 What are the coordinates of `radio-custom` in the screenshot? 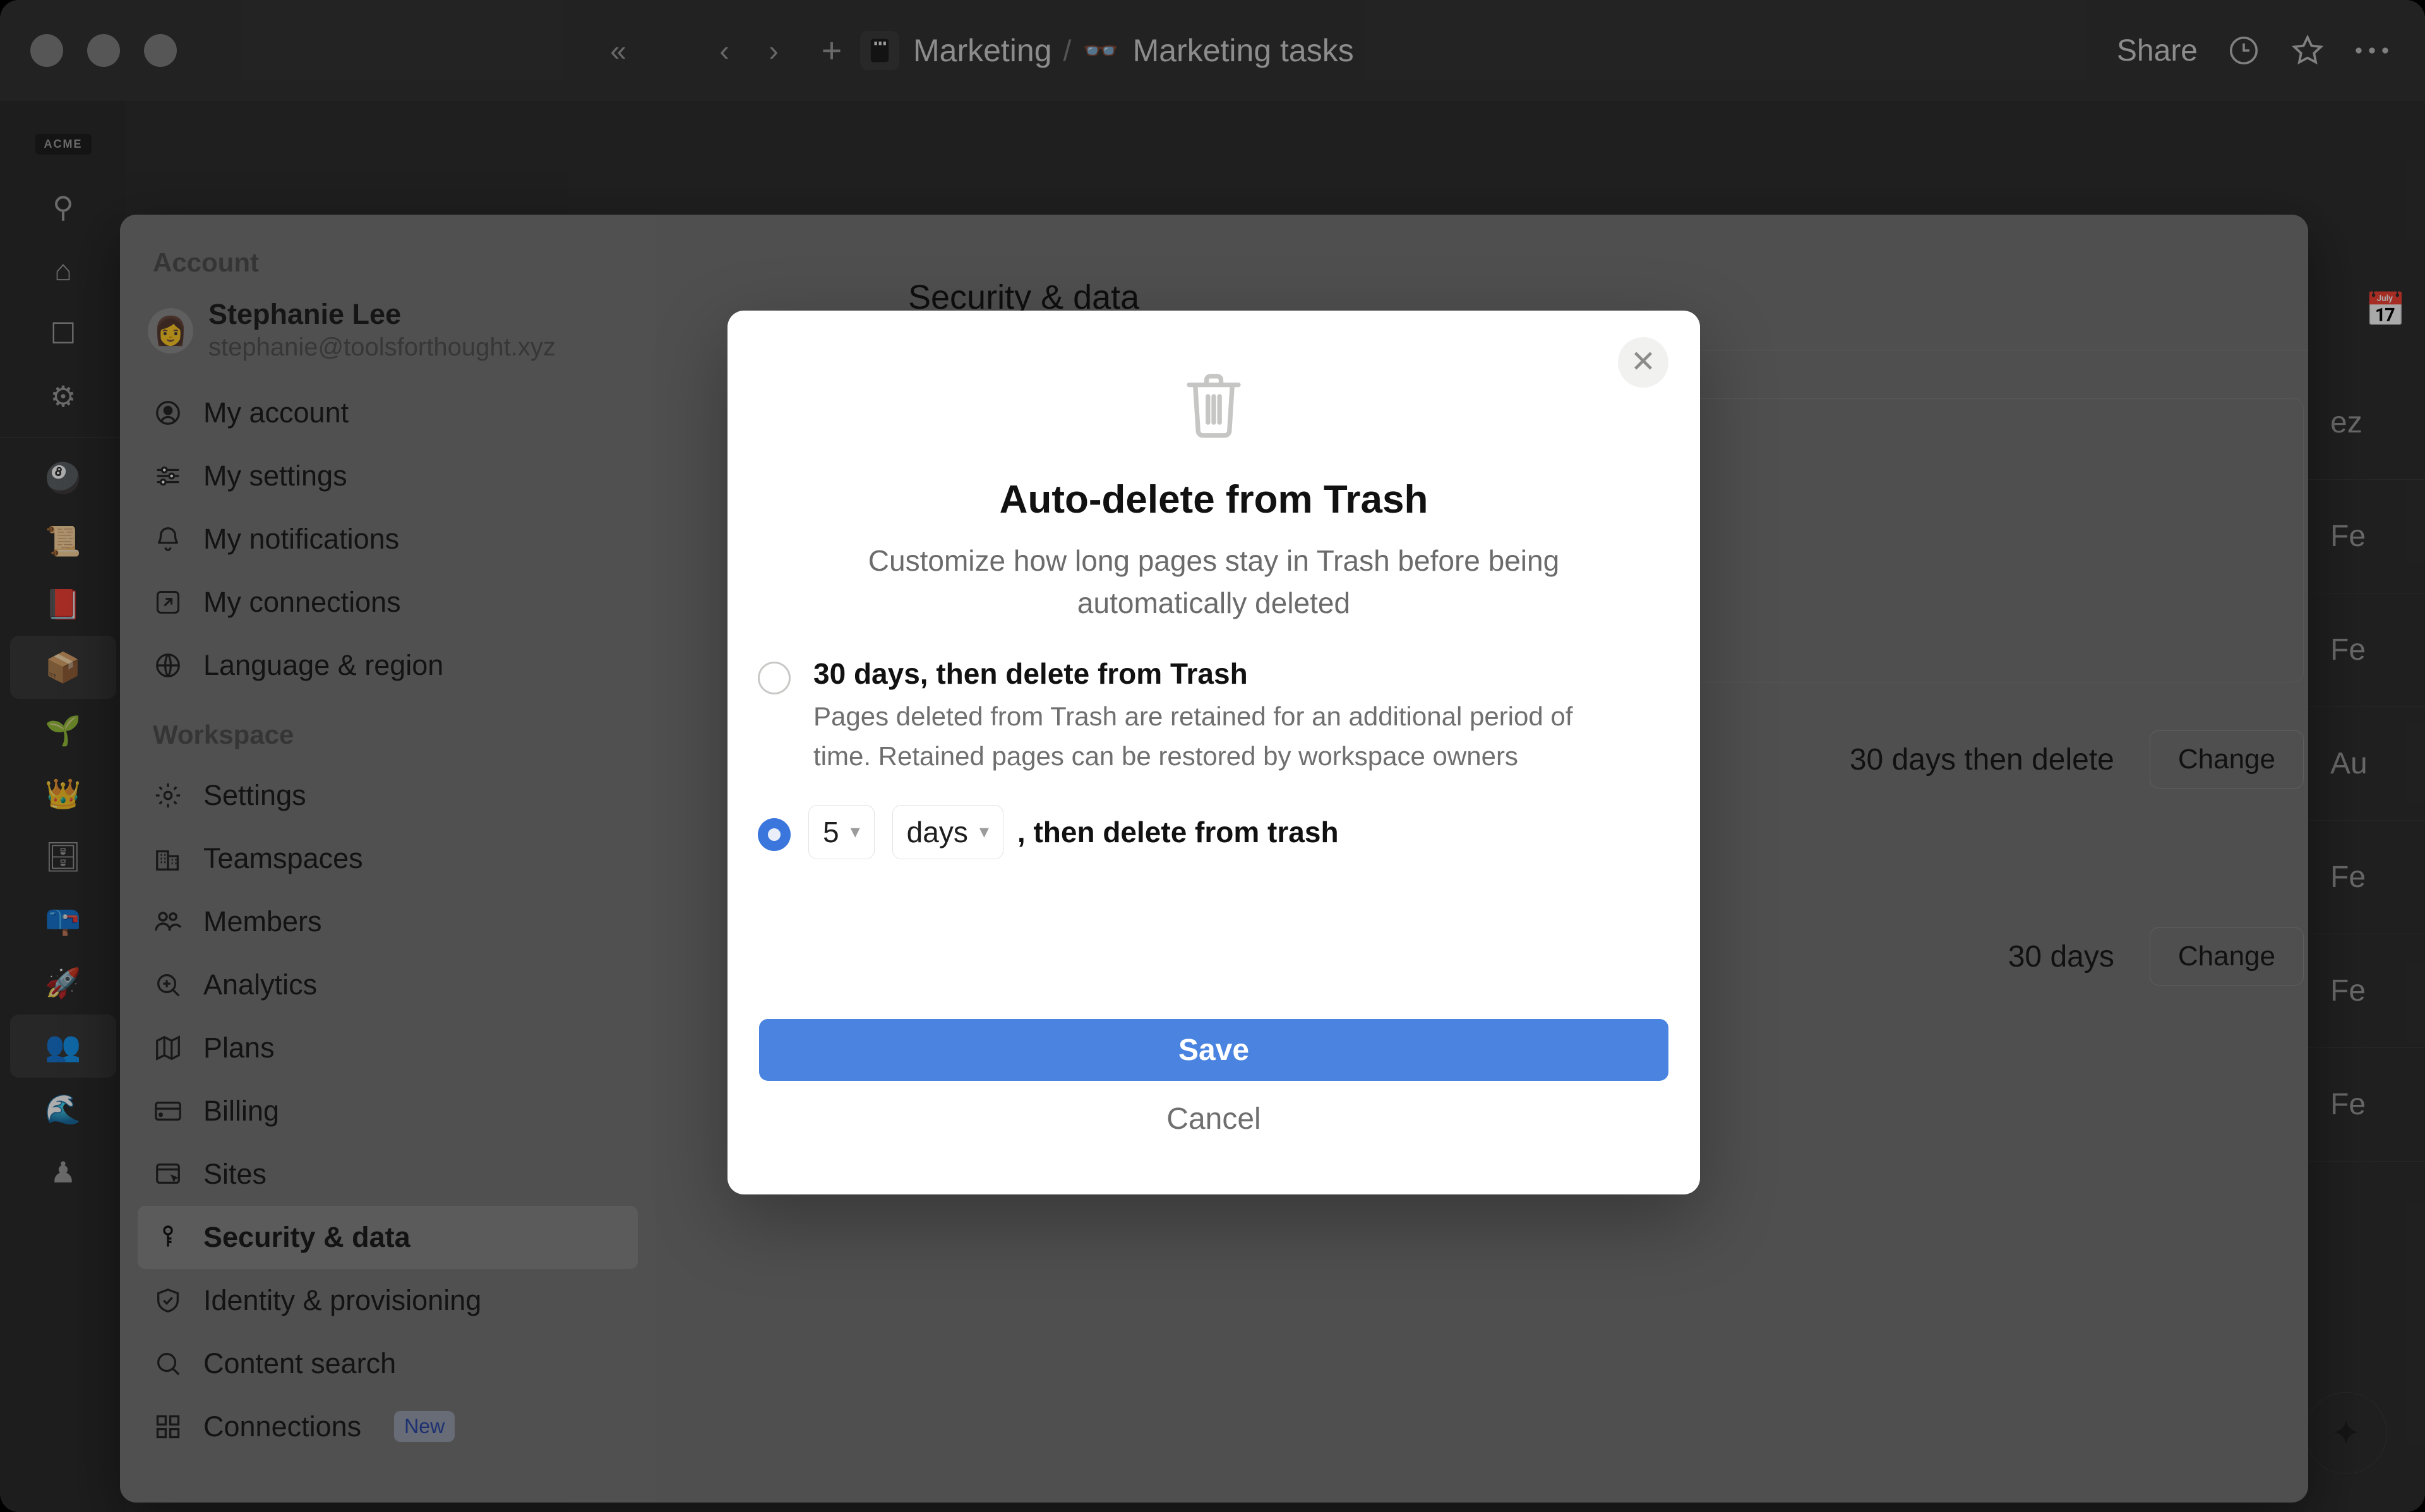 It's located at (774, 834).